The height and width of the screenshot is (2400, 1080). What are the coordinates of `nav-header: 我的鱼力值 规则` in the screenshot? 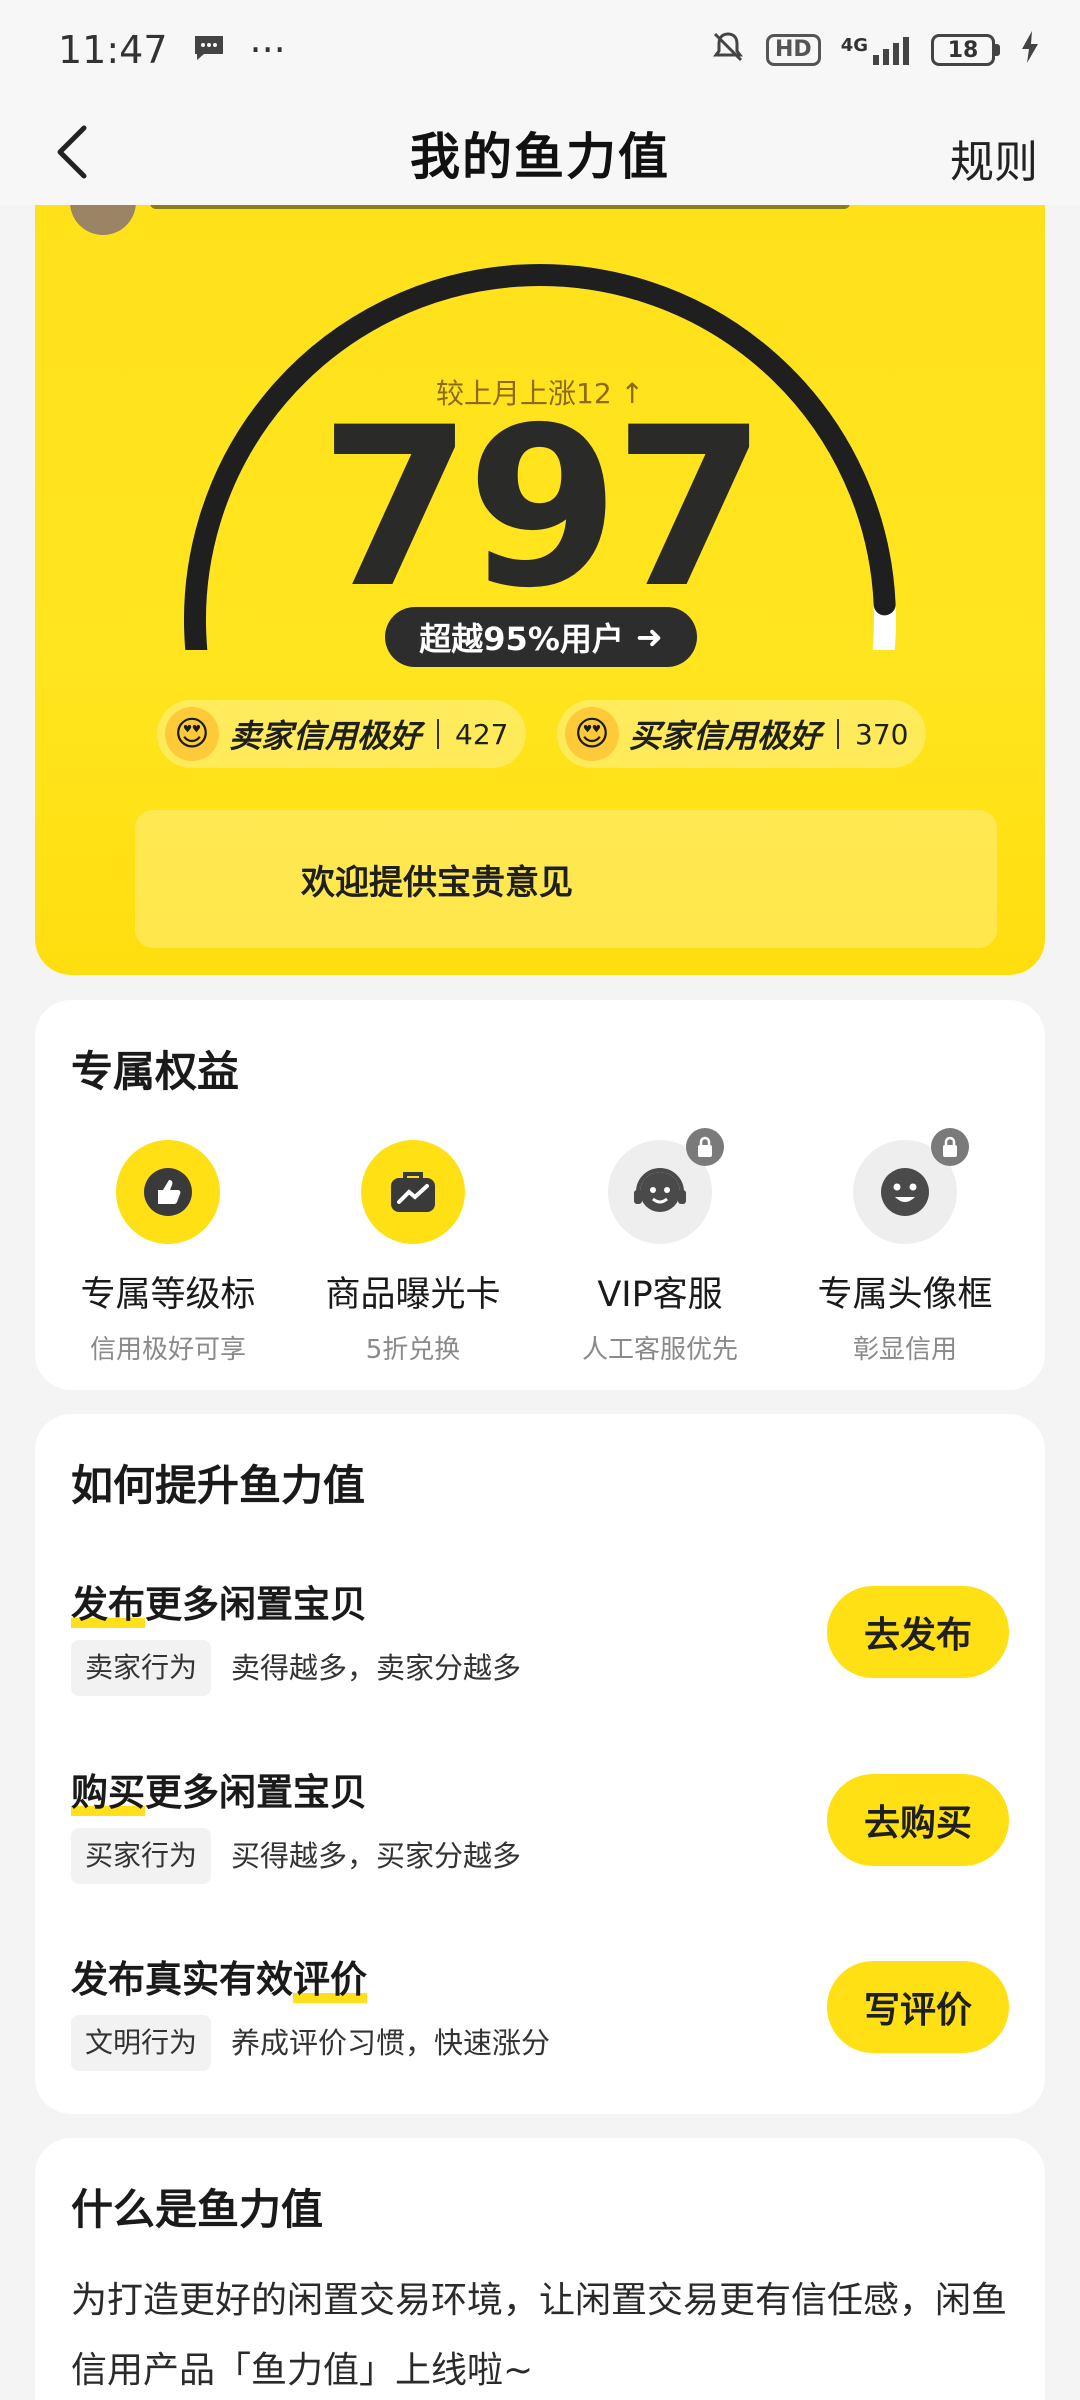 It's located at (540, 152).